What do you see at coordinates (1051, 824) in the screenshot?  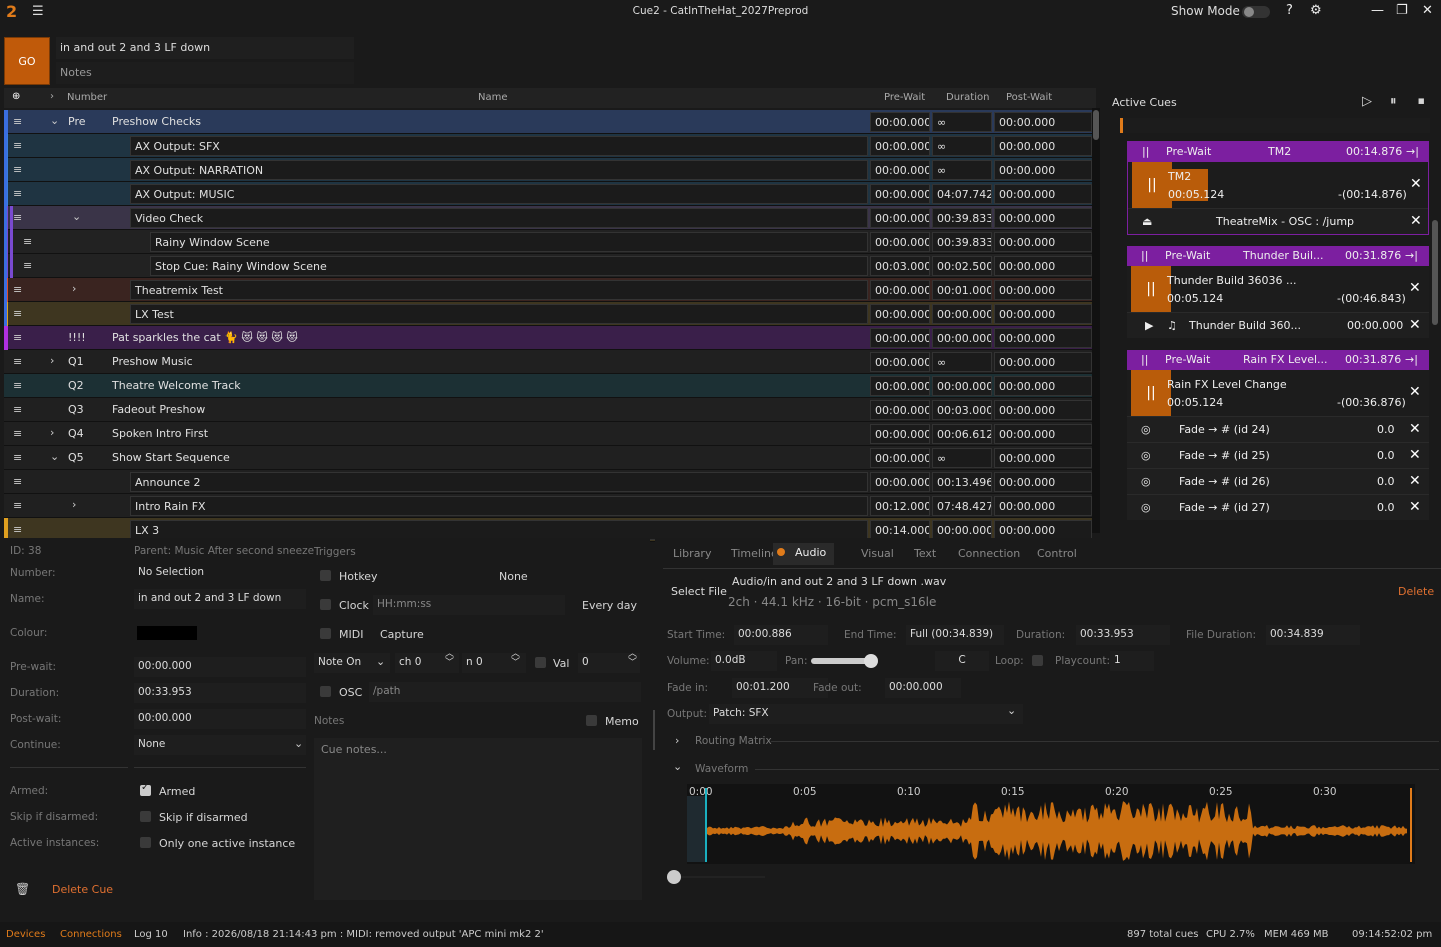 I see `waveform-view: 0:00 0:05 0:10 0:15 0:20 0:25 0:30` at bounding box center [1051, 824].